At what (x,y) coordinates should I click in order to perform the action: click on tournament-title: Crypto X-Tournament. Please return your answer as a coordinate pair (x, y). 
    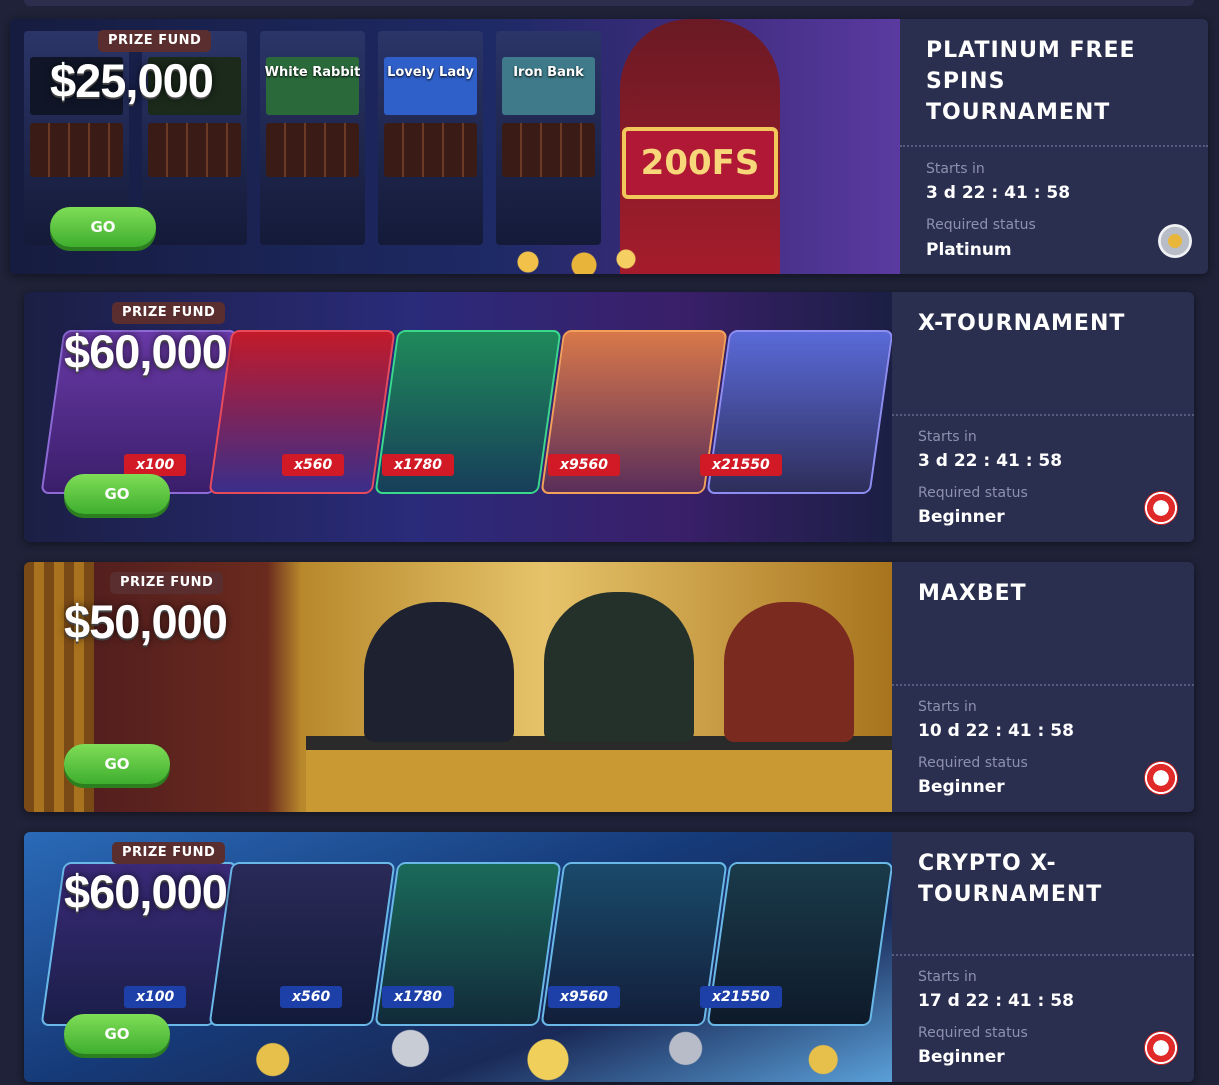
    Looking at the image, I should click on (1046, 879).